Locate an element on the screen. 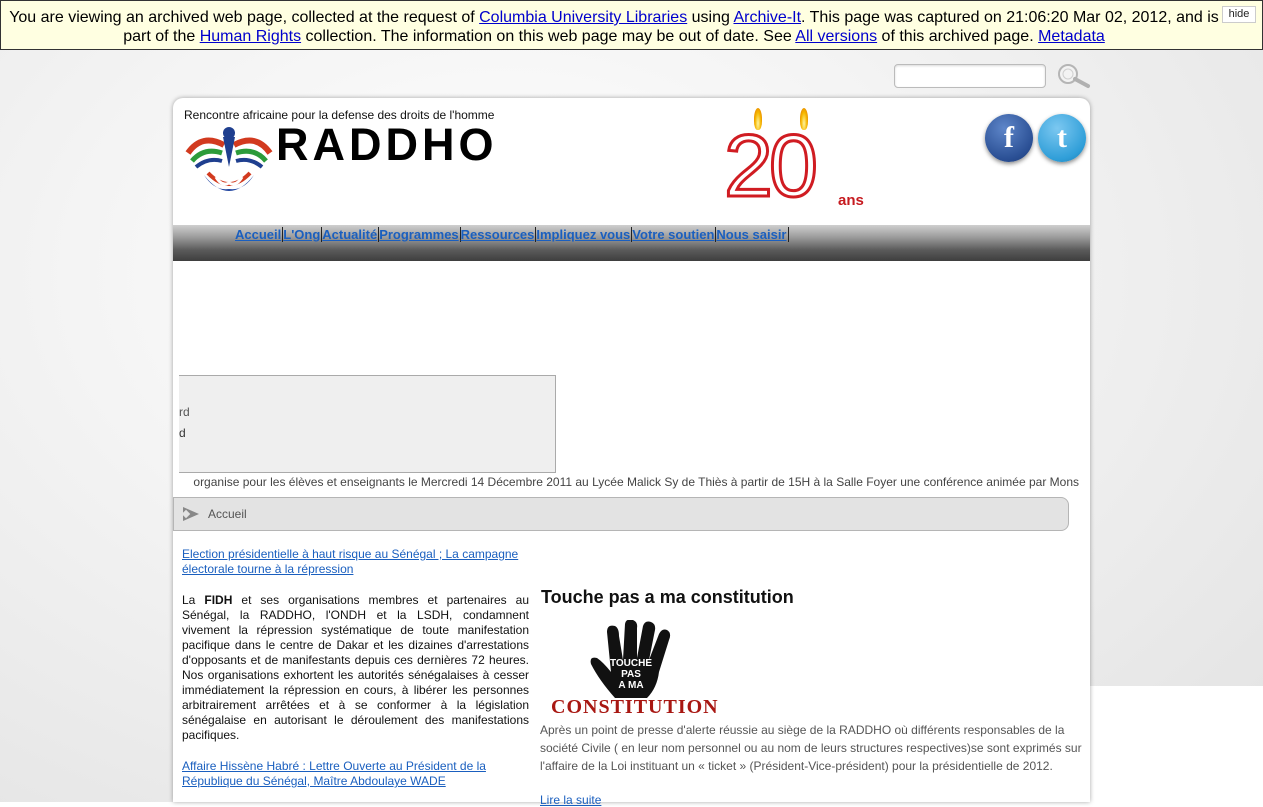 Image resolution: width=1263 pixels, height=807 pixels. human-rights-link: Human Rights is located at coordinates (250, 36).